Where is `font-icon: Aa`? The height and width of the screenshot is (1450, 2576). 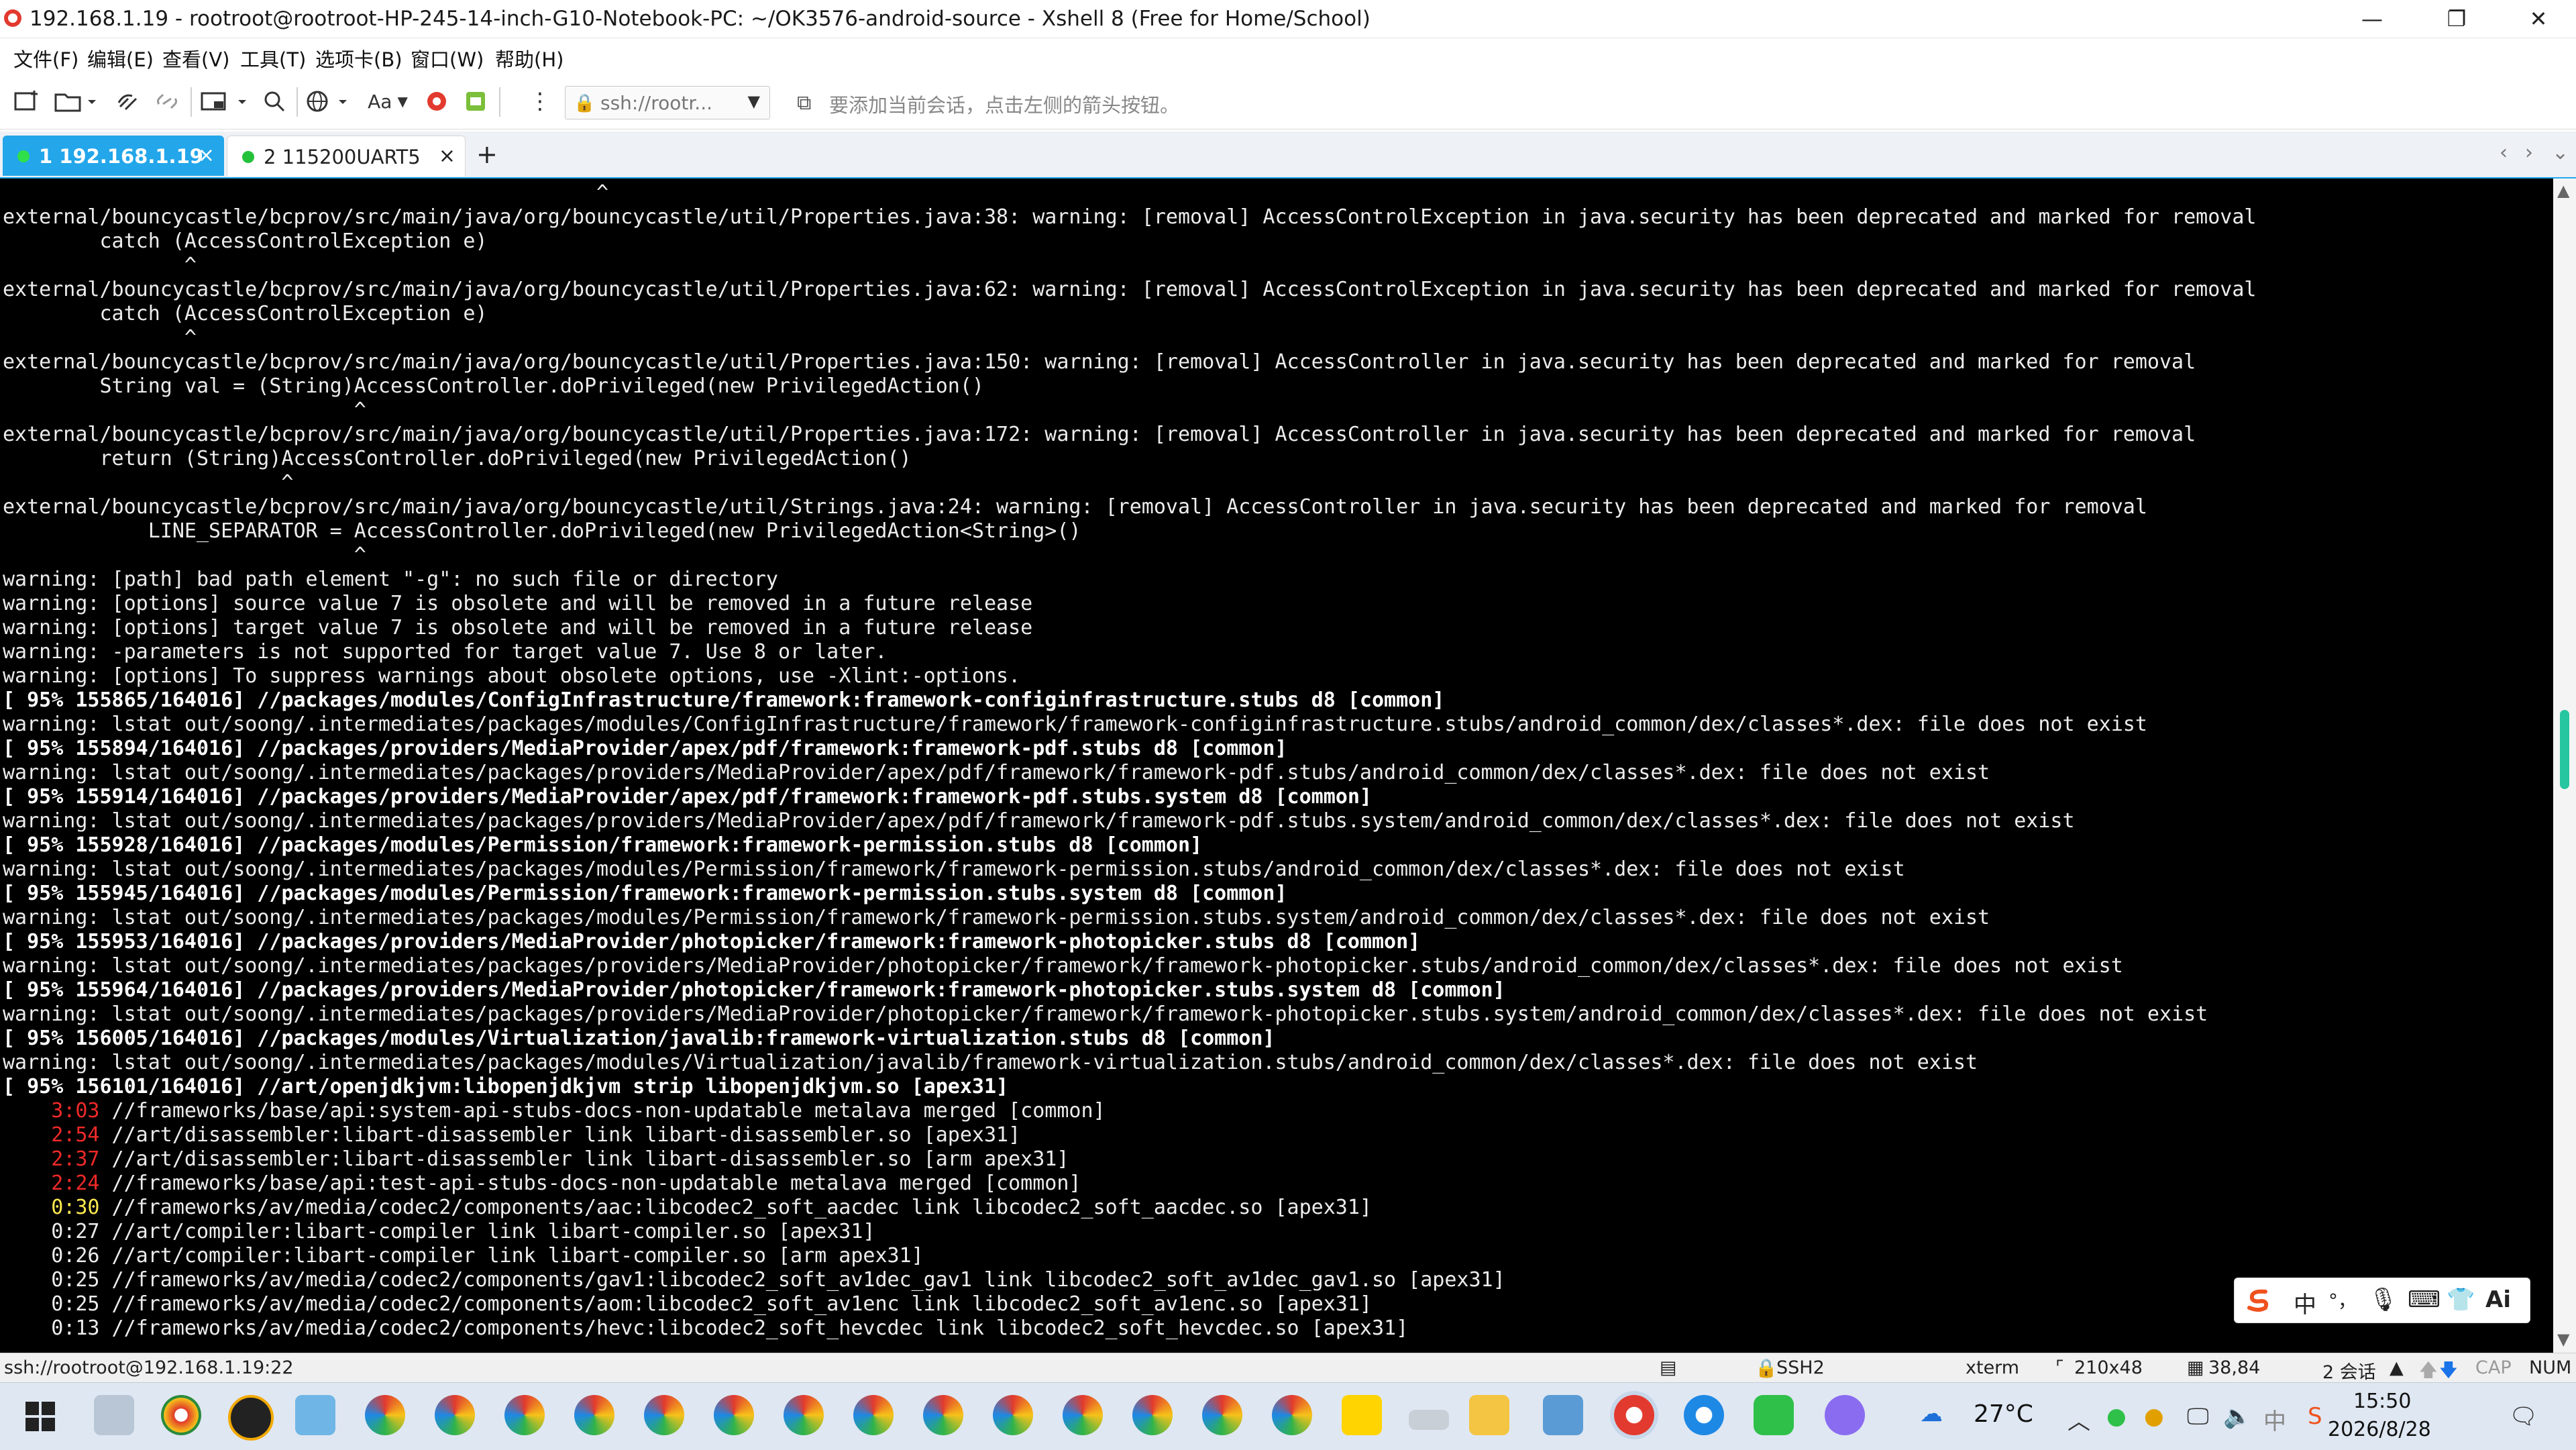
font-icon: Aa is located at coordinates (380, 101).